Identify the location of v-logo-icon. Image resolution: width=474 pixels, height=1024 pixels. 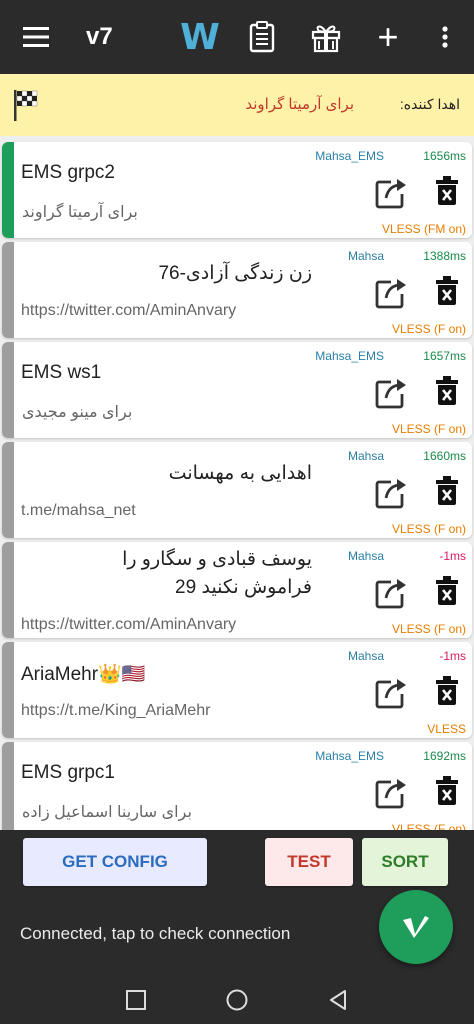
(416, 927).